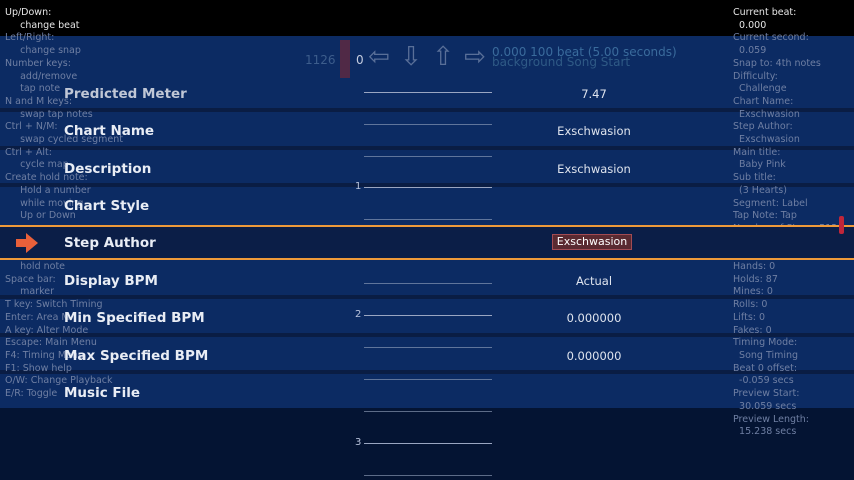 The width and height of the screenshot is (854, 480). What do you see at coordinates (136, 356) in the screenshot?
I see `menu-row-max-specified-bpm: Max Specified BPM` at bounding box center [136, 356].